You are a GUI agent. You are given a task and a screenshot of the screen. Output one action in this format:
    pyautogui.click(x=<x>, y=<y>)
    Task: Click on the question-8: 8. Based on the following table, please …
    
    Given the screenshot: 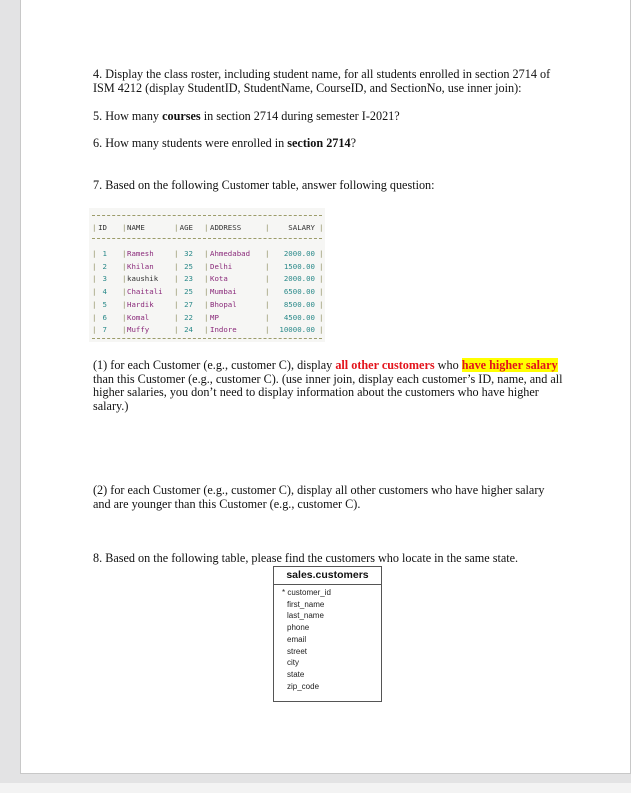 What is the action you would take?
    pyautogui.click(x=306, y=558)
    